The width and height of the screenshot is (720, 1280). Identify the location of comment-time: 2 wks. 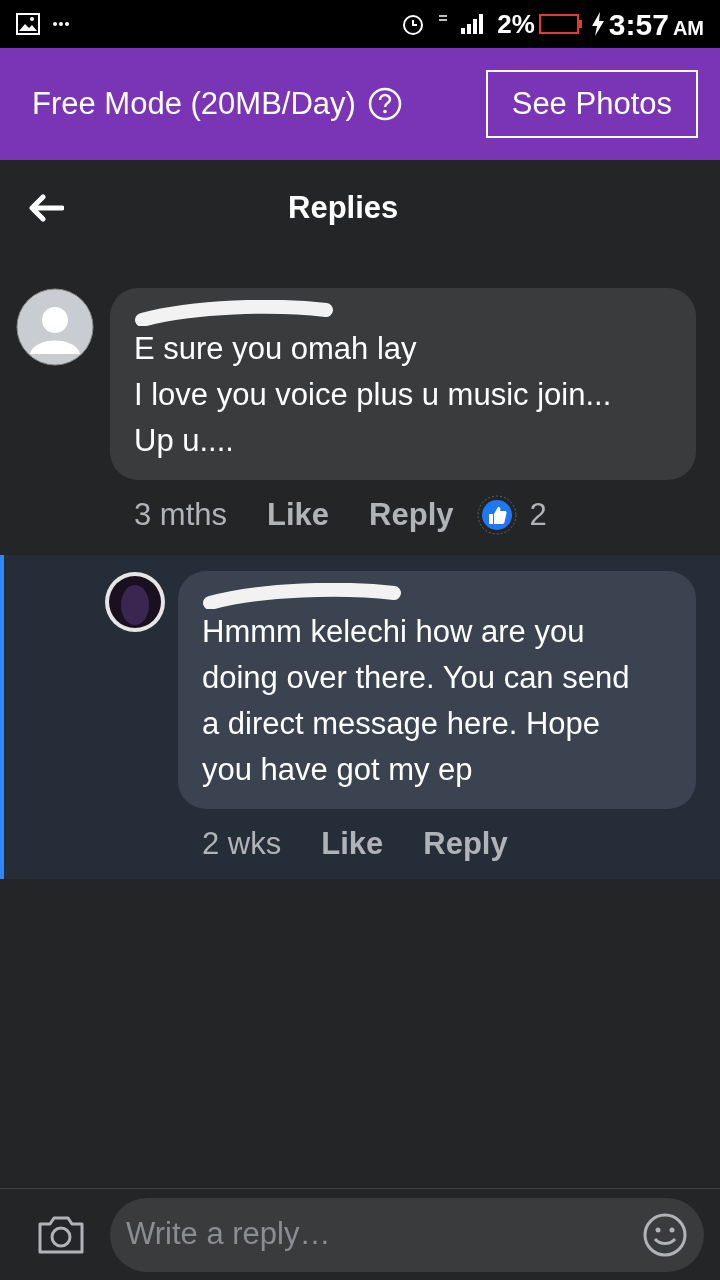
(242, 843).